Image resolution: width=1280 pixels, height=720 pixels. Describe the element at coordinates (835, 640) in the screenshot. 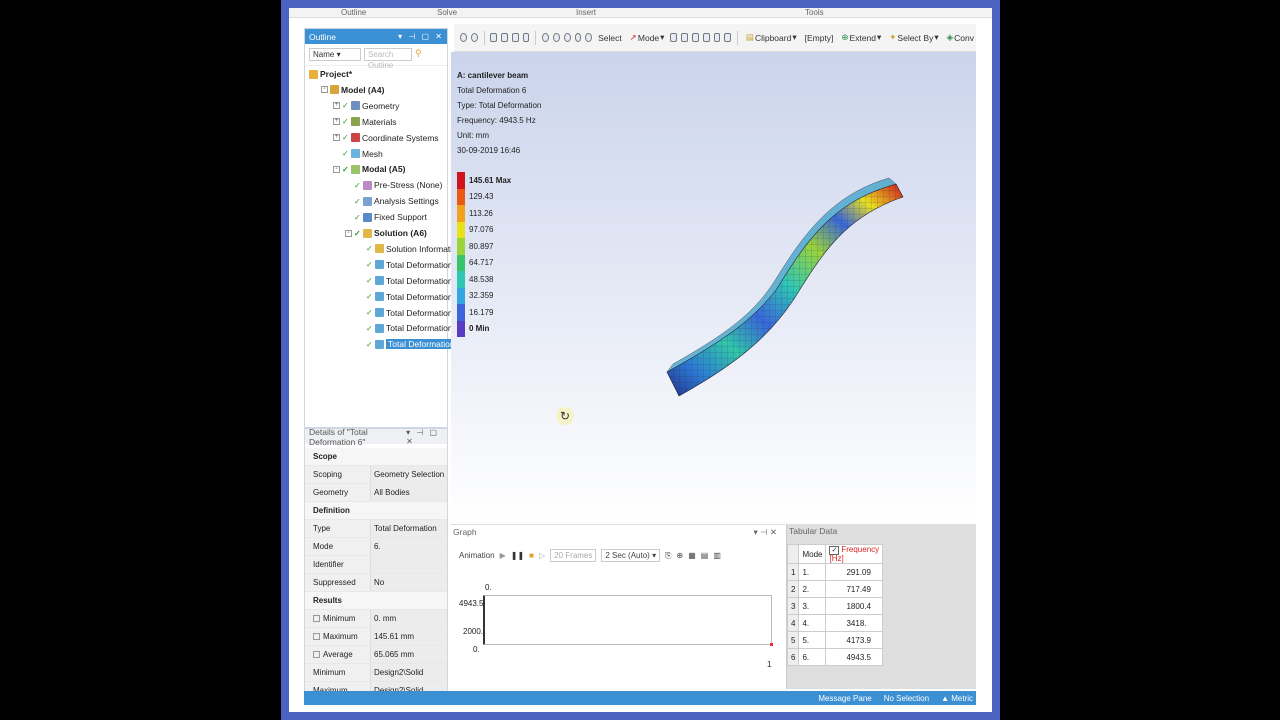

I see `table-row: 5 5. 4173.9` at that location.